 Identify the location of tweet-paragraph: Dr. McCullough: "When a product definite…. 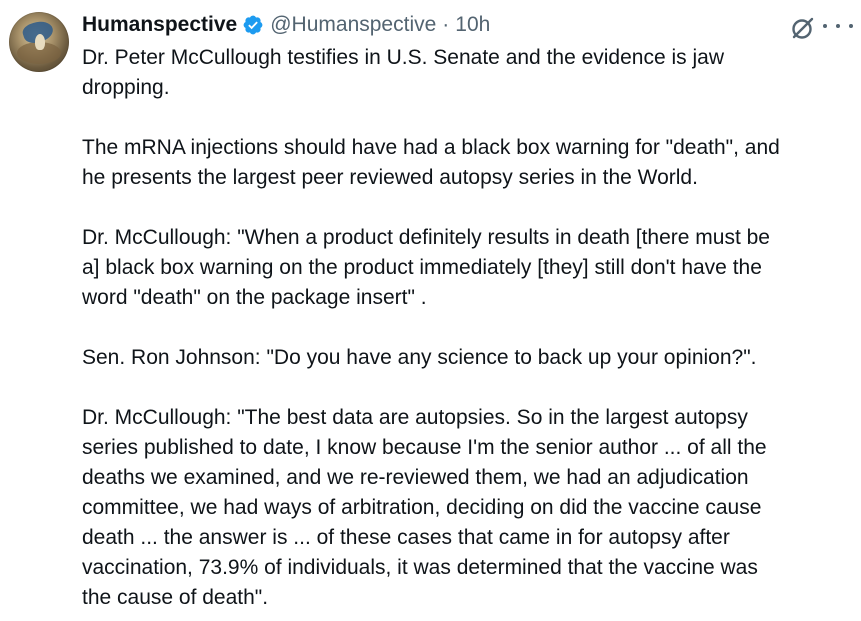
(426, 267).